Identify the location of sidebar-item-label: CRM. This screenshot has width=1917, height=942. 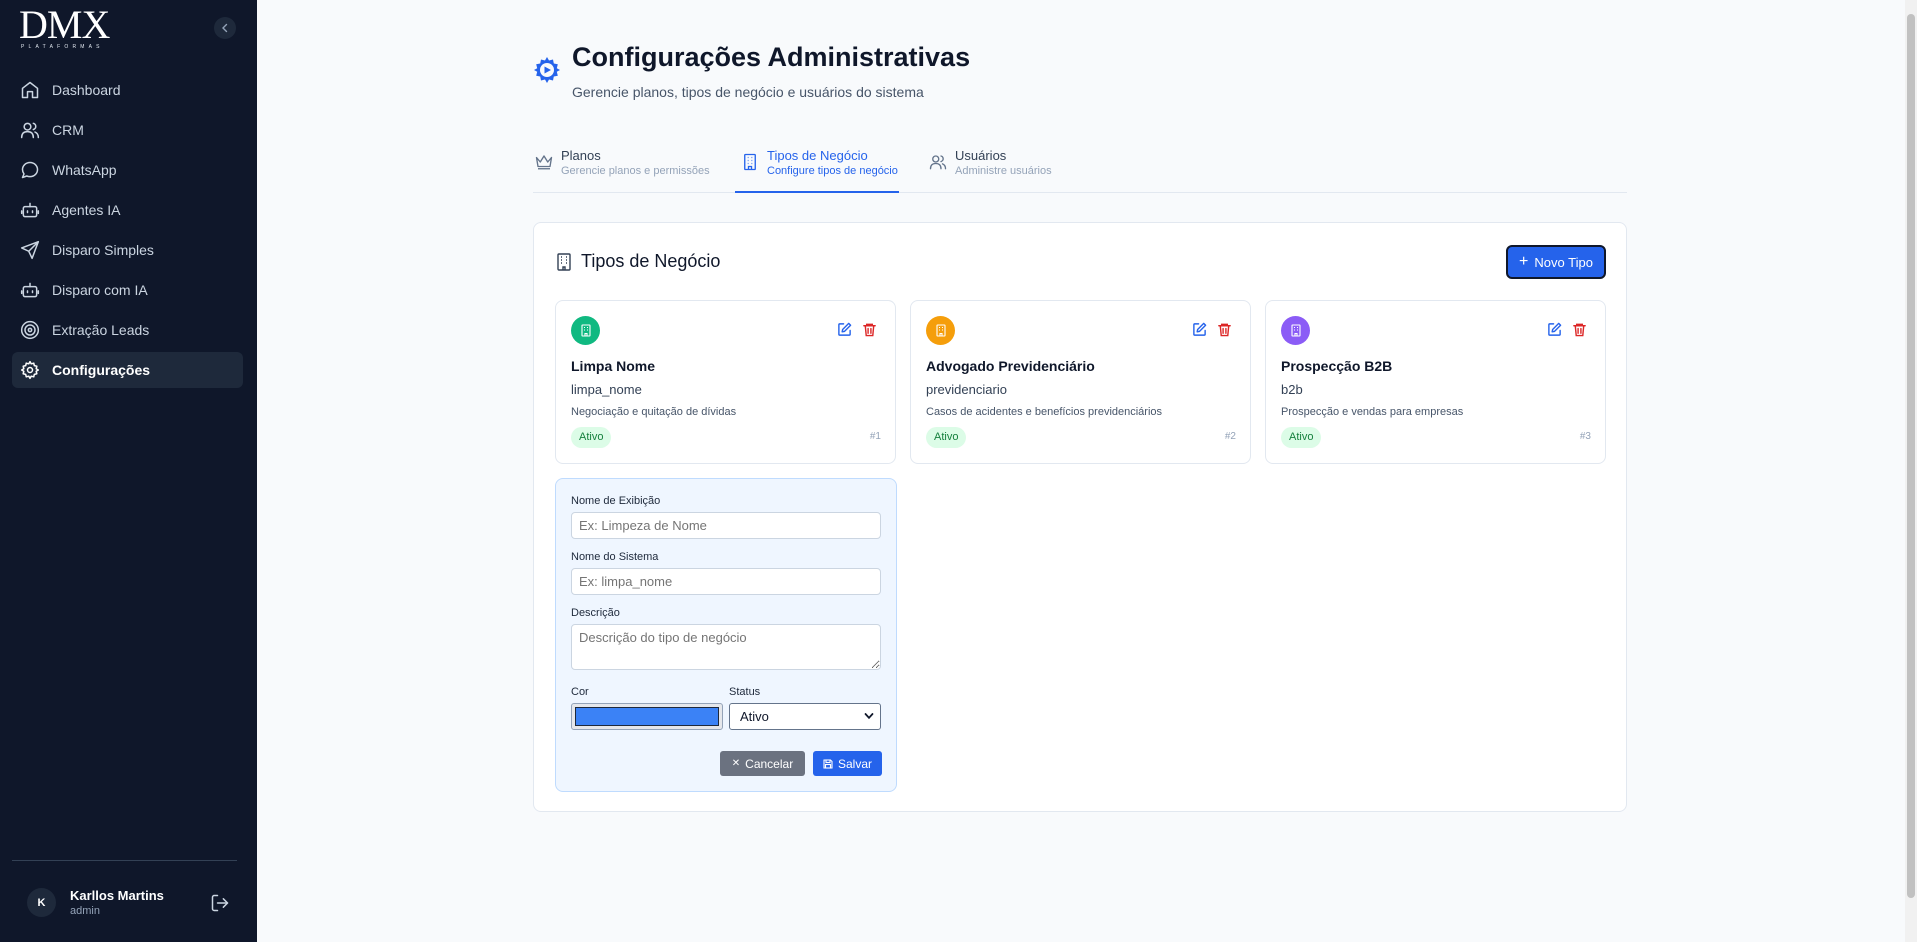
(68, 130).